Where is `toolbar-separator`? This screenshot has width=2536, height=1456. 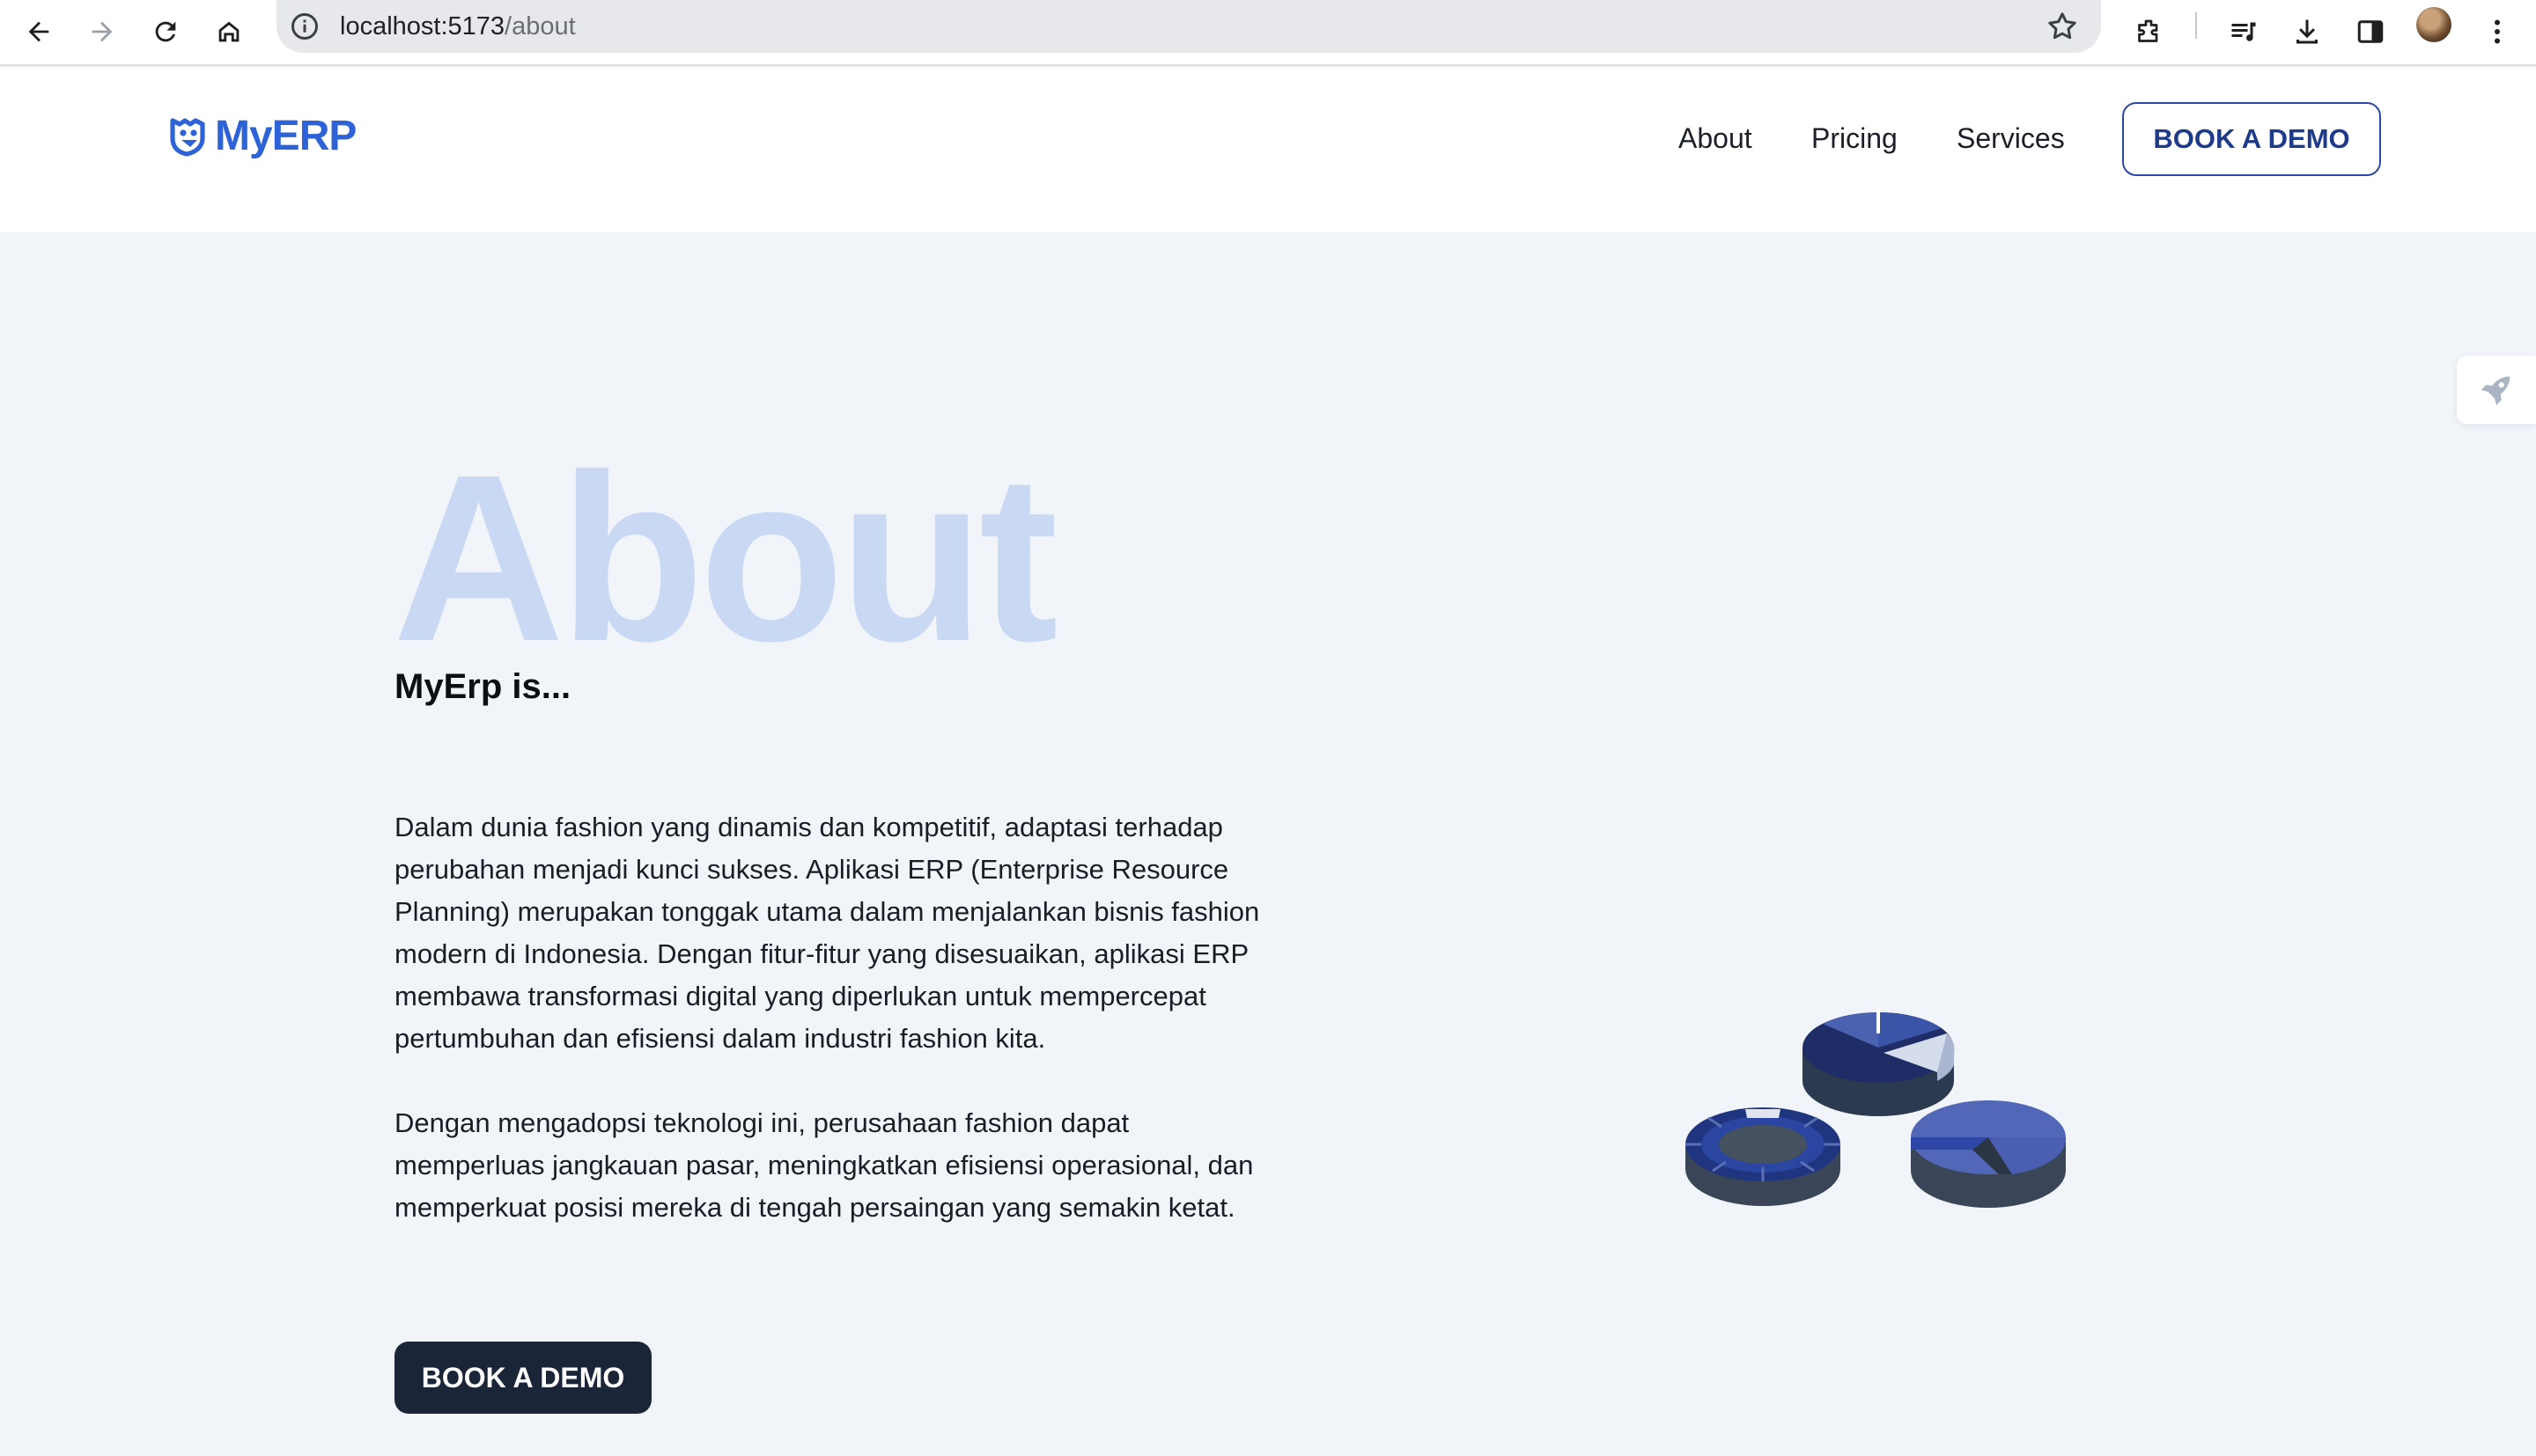 toolbar-separator is located at coordinates (2196, 26).